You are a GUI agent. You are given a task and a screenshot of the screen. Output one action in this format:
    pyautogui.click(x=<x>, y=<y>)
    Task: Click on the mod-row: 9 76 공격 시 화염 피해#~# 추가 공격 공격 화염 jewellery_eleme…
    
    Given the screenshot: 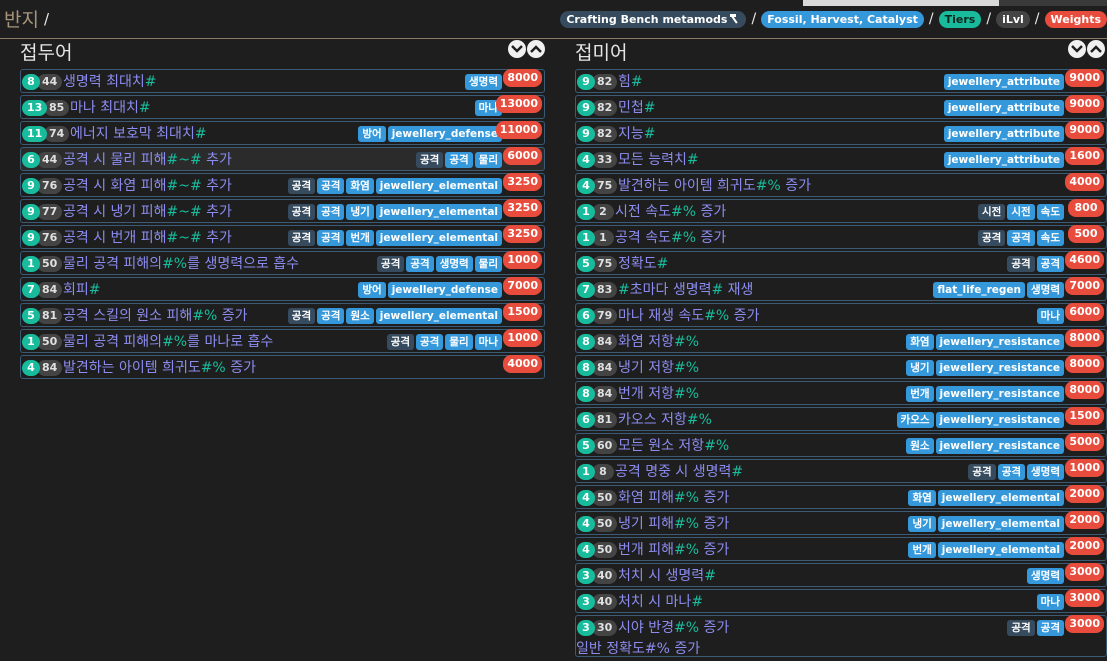 What is the action you would take?
    pyautogui.click(x=282, y=185)
    